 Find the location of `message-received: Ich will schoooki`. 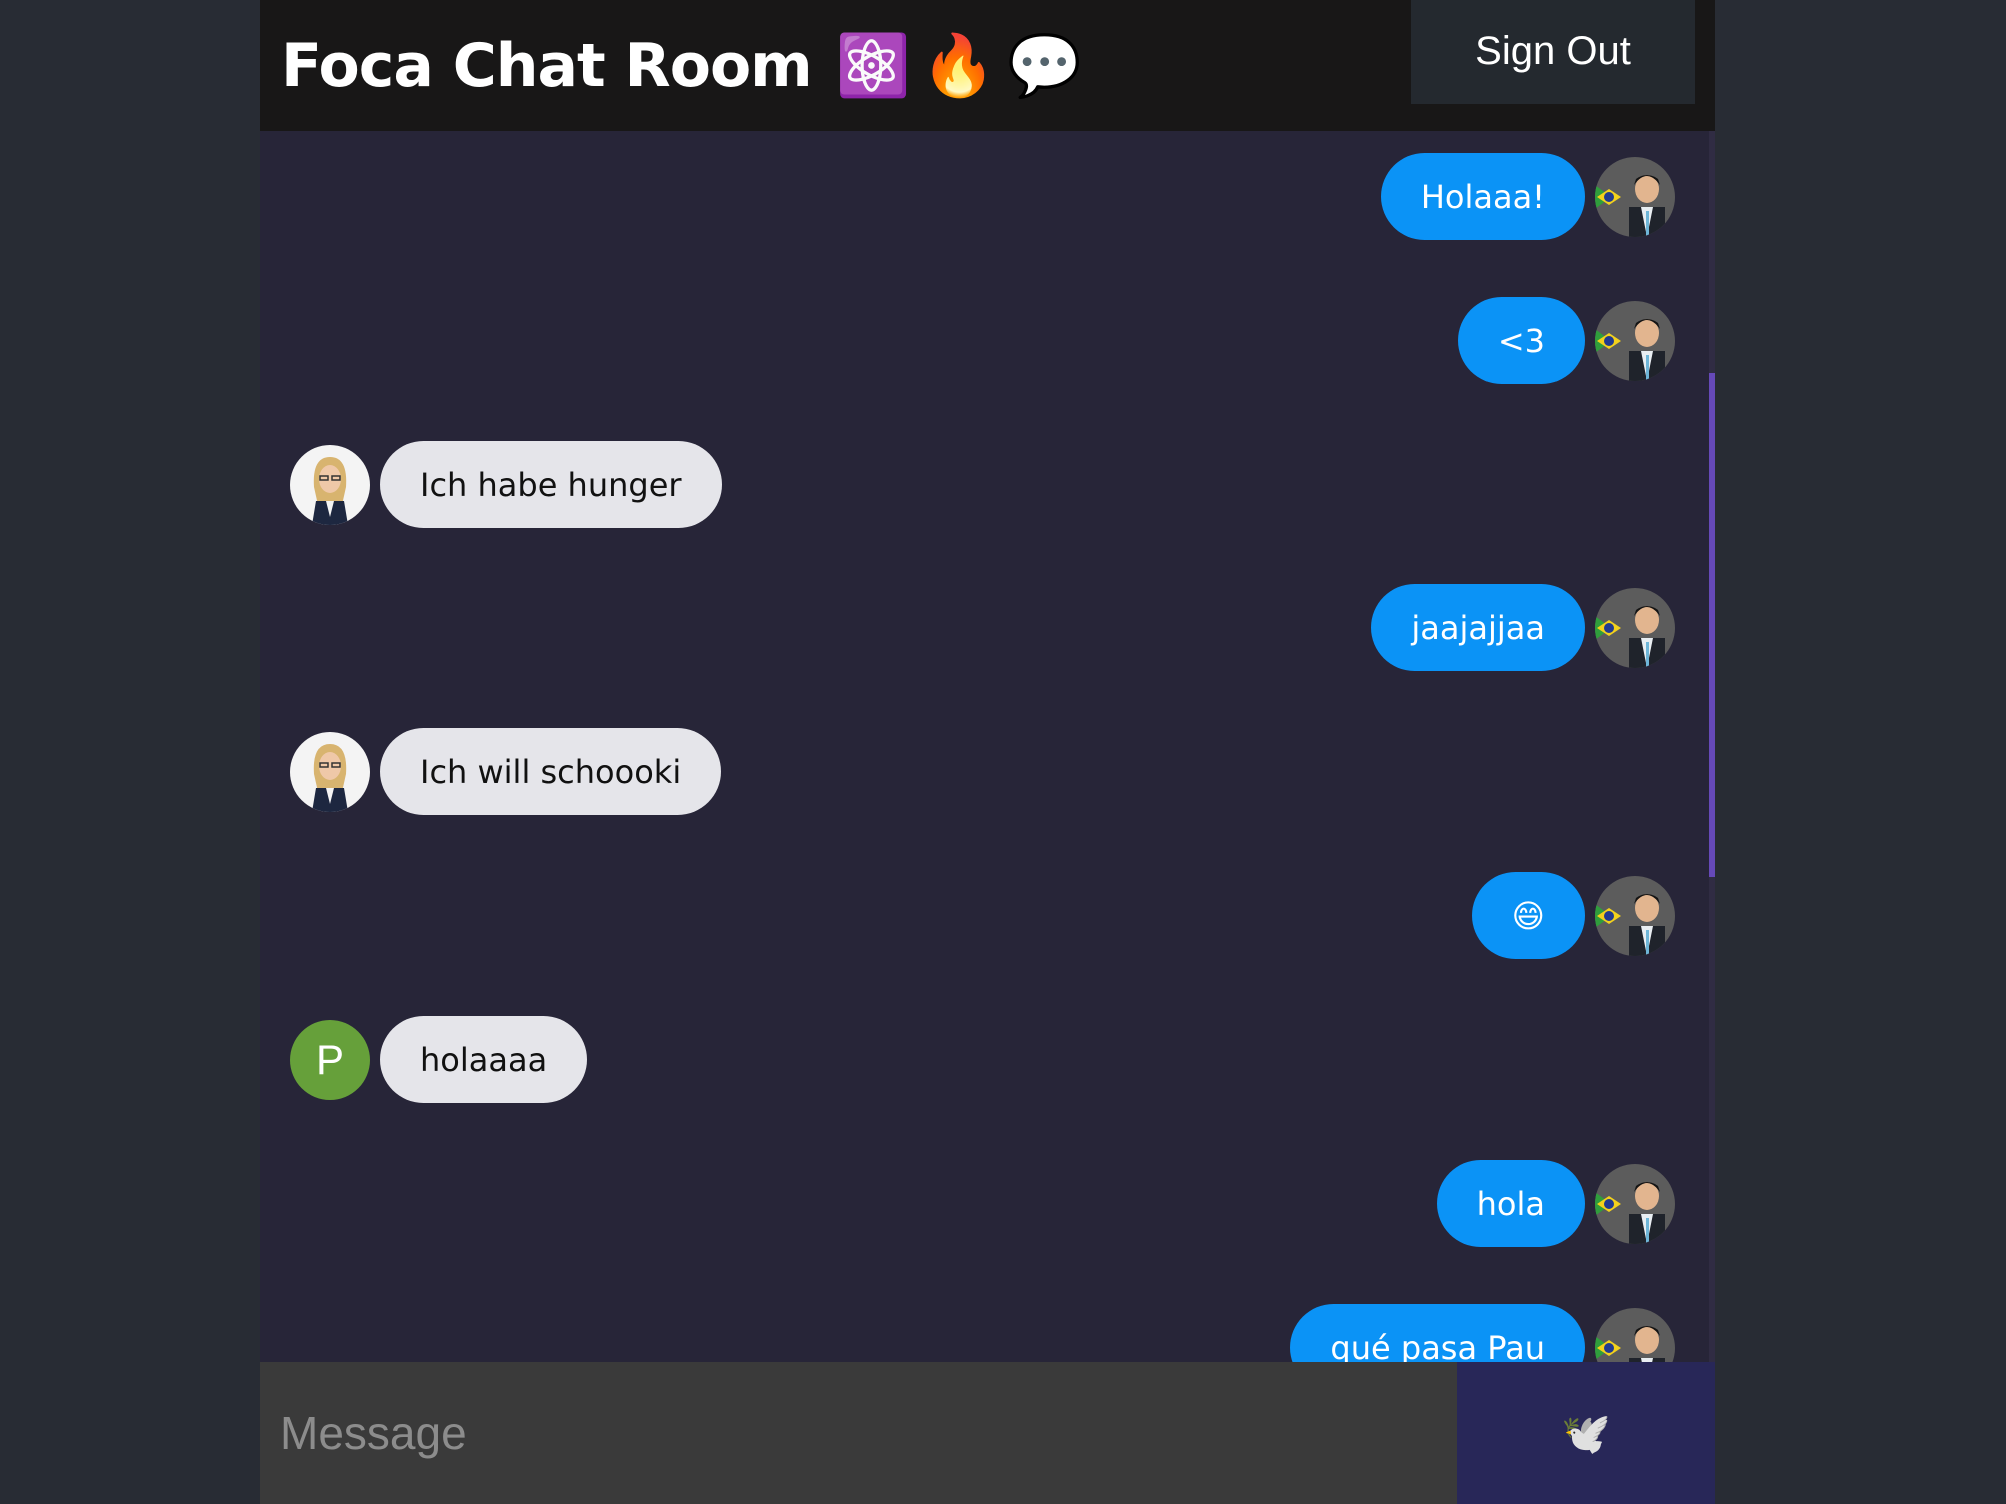

message-received: Ich will schoooki is located at coordinates (506, 771).